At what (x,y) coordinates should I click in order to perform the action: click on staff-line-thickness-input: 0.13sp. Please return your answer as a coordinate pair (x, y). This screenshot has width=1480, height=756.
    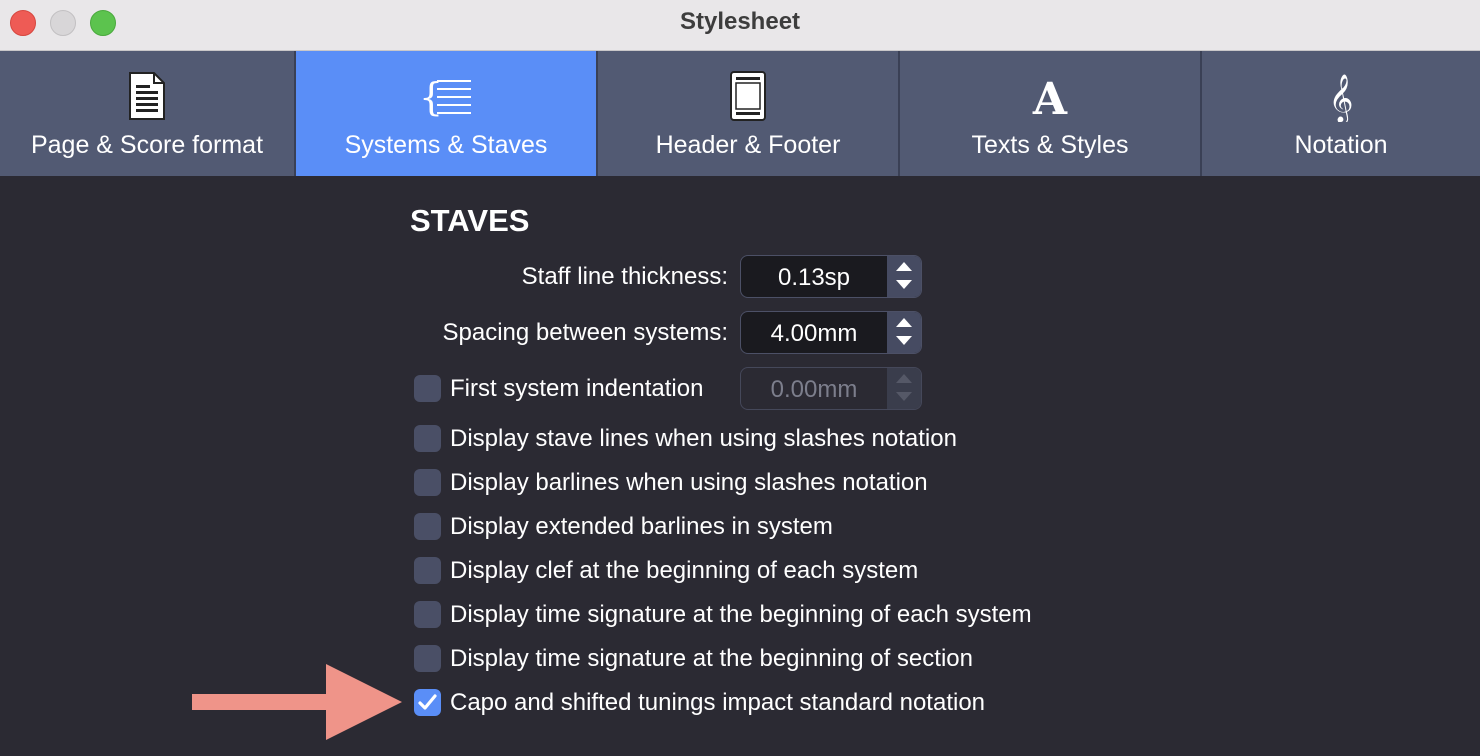
    Looking at the image, I should click on (814, 276).